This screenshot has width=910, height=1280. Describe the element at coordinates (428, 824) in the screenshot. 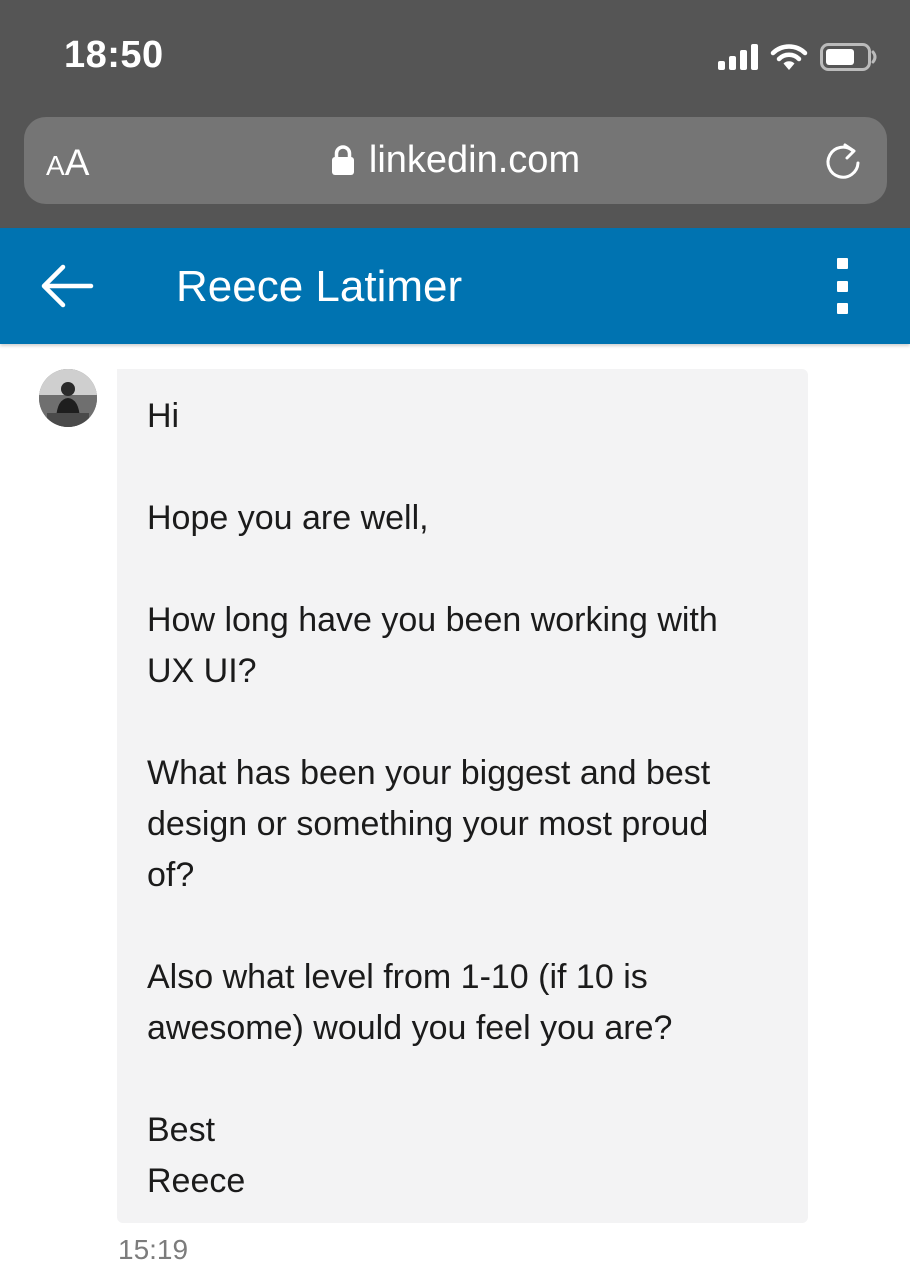

I see `message-line: design or something your most proud` at that location.